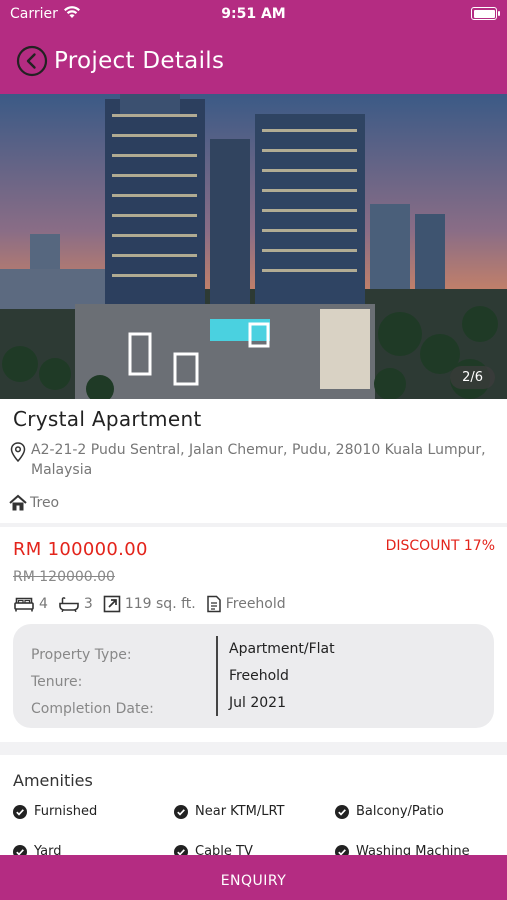 This screenshot has width=507, height=900. I want to click on bathtub-icon, so click(69, 604).